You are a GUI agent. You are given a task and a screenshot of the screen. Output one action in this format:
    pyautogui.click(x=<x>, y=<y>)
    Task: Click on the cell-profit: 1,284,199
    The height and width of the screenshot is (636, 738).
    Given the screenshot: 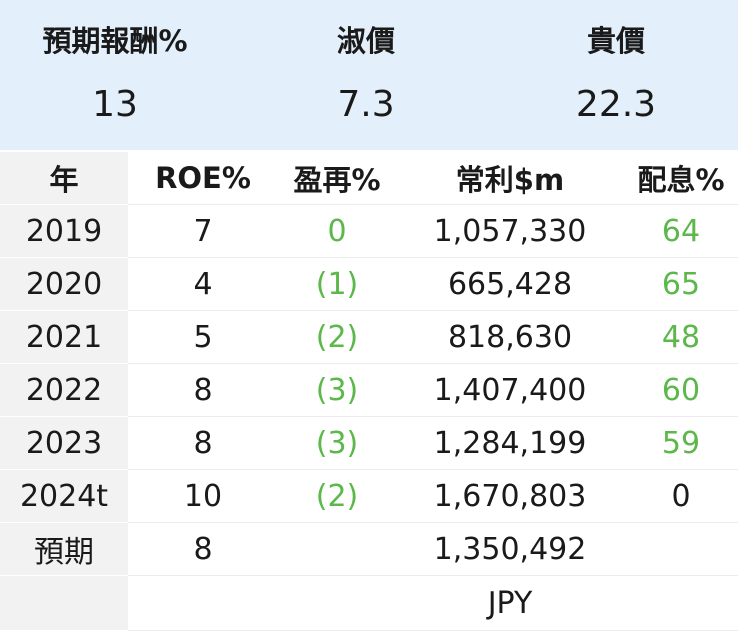 What is the action you would take?
    pyautogui.click(x=510, y=443)
    